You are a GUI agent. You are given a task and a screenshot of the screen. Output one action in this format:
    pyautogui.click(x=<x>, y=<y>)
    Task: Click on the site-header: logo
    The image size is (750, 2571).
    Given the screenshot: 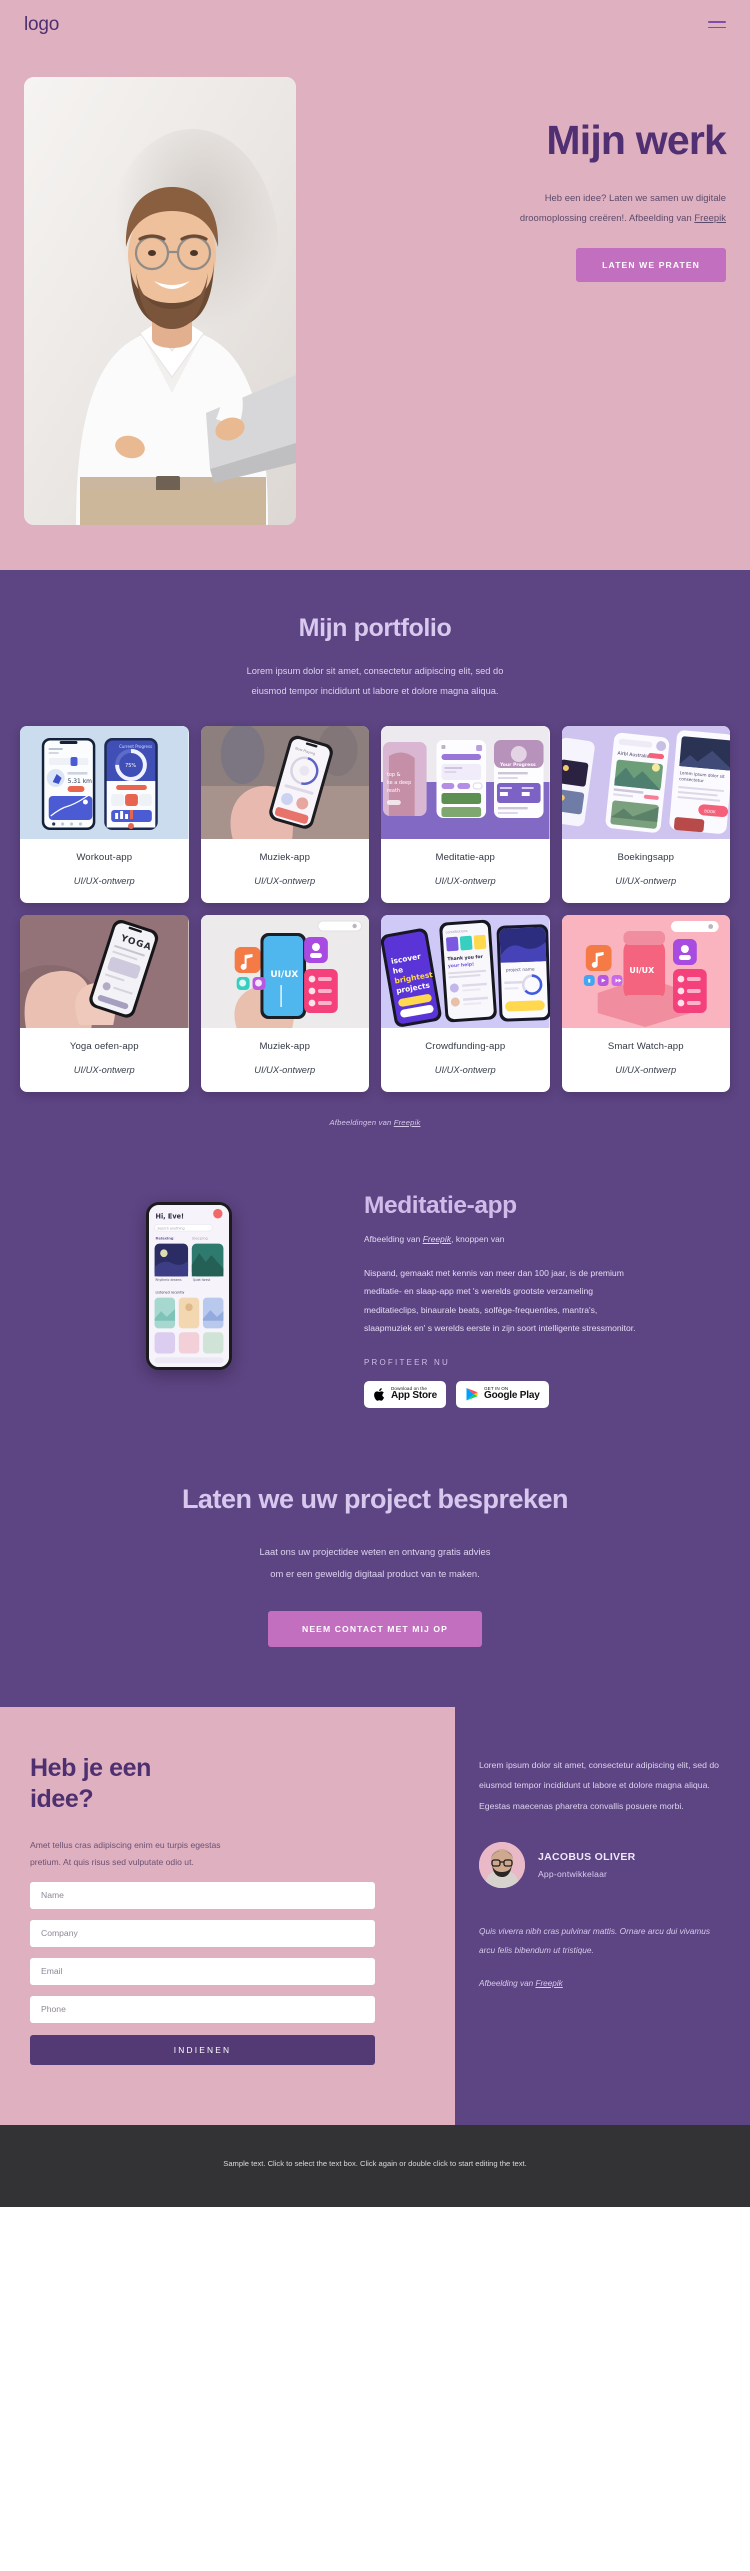 What is the action you would take?
    pyautogui.click(x=375, y=24)
    